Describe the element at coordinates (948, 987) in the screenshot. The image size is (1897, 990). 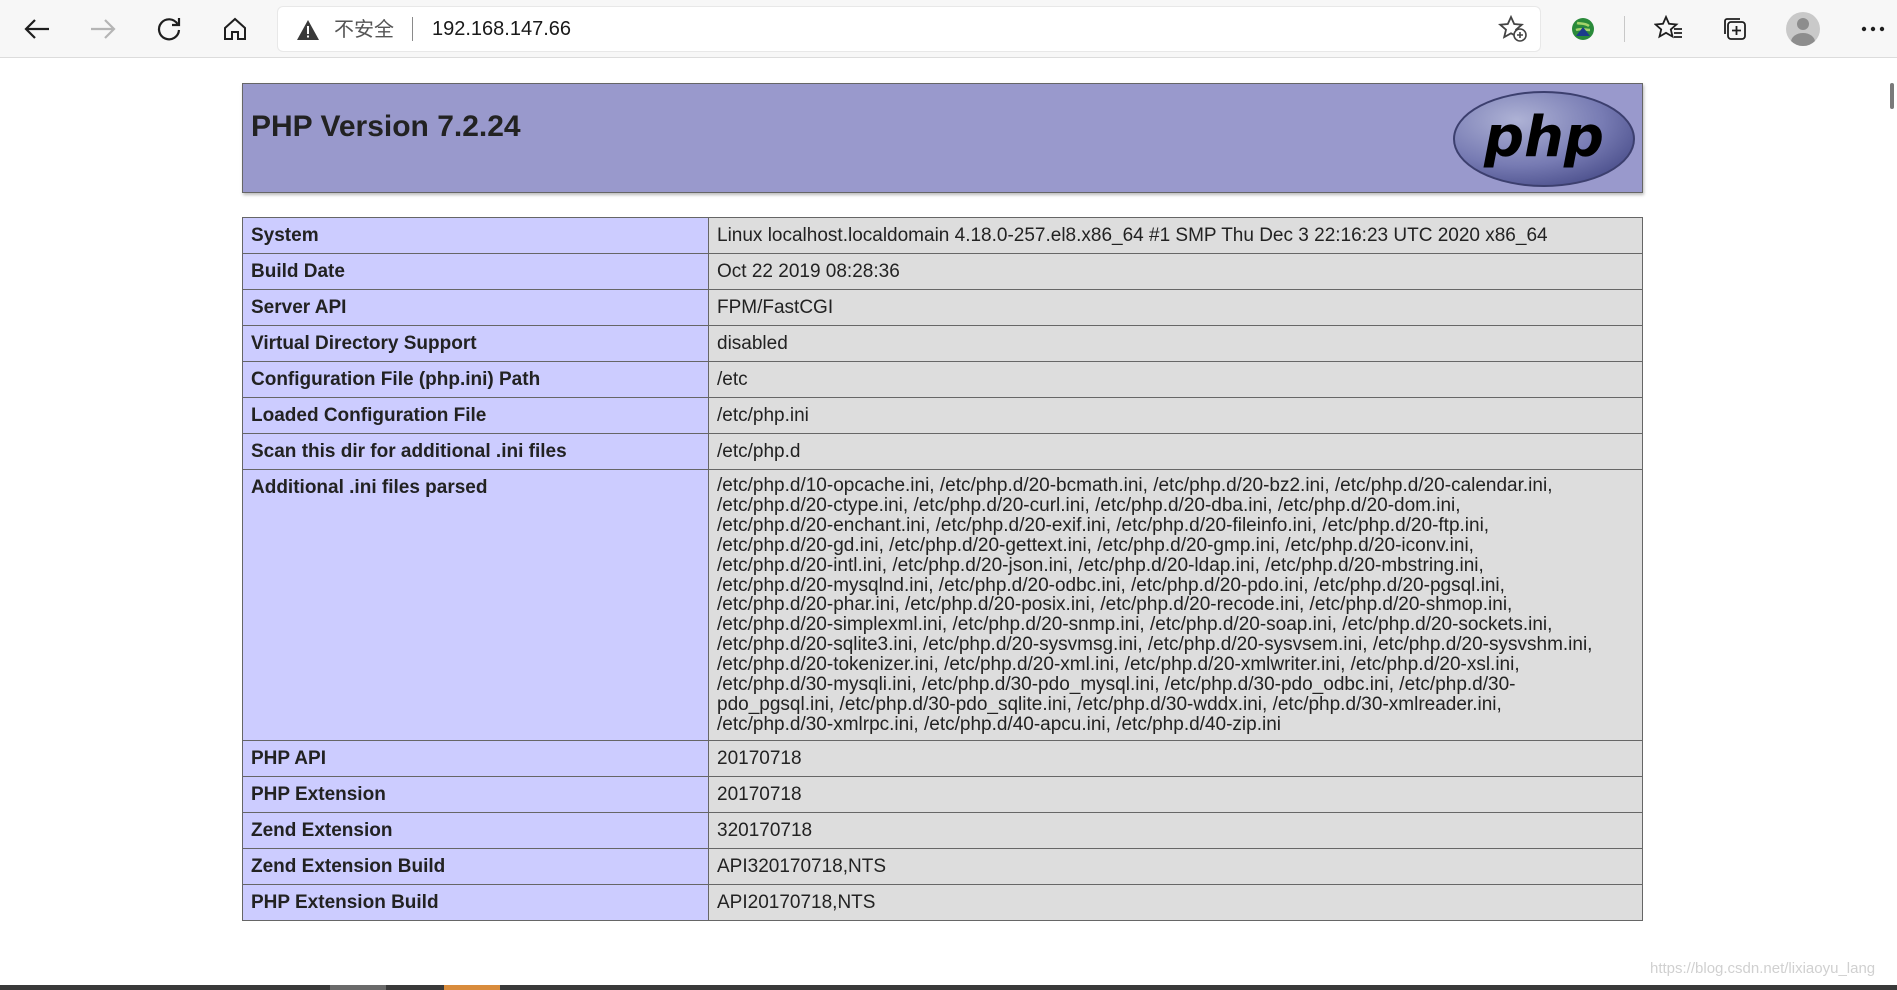
I see `taskbar` at that location.